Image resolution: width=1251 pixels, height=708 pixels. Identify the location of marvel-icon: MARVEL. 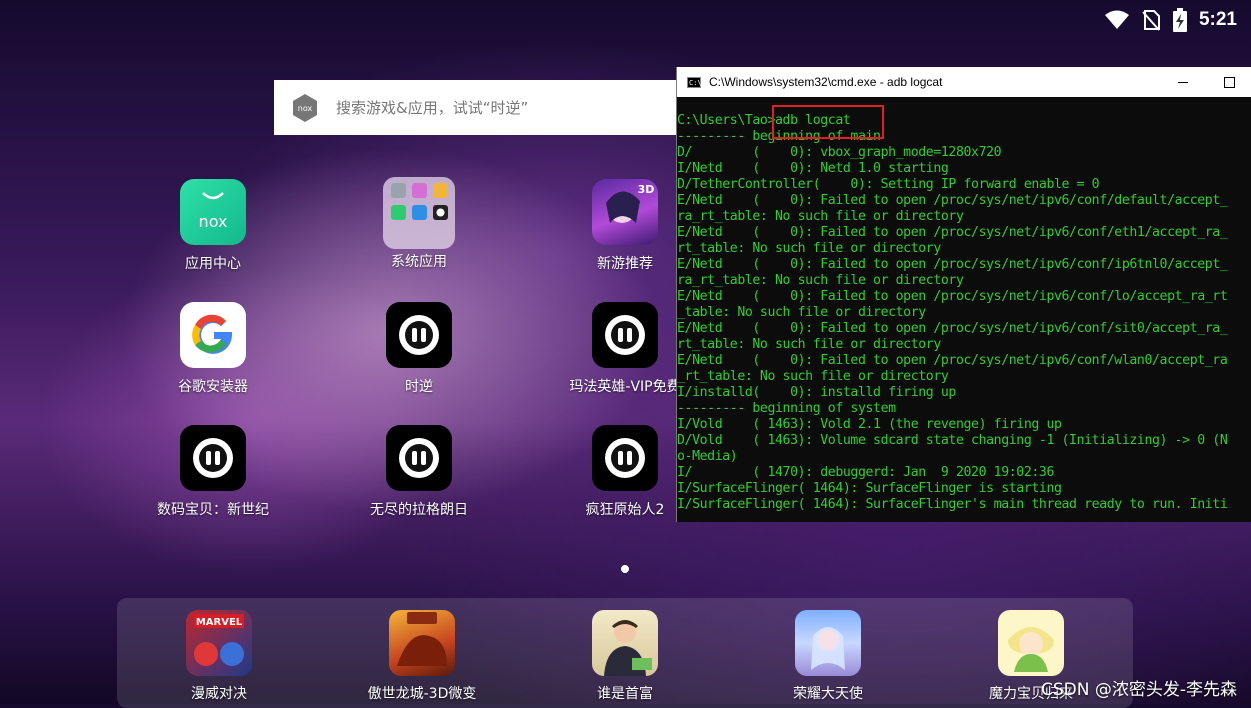
(219, 643).